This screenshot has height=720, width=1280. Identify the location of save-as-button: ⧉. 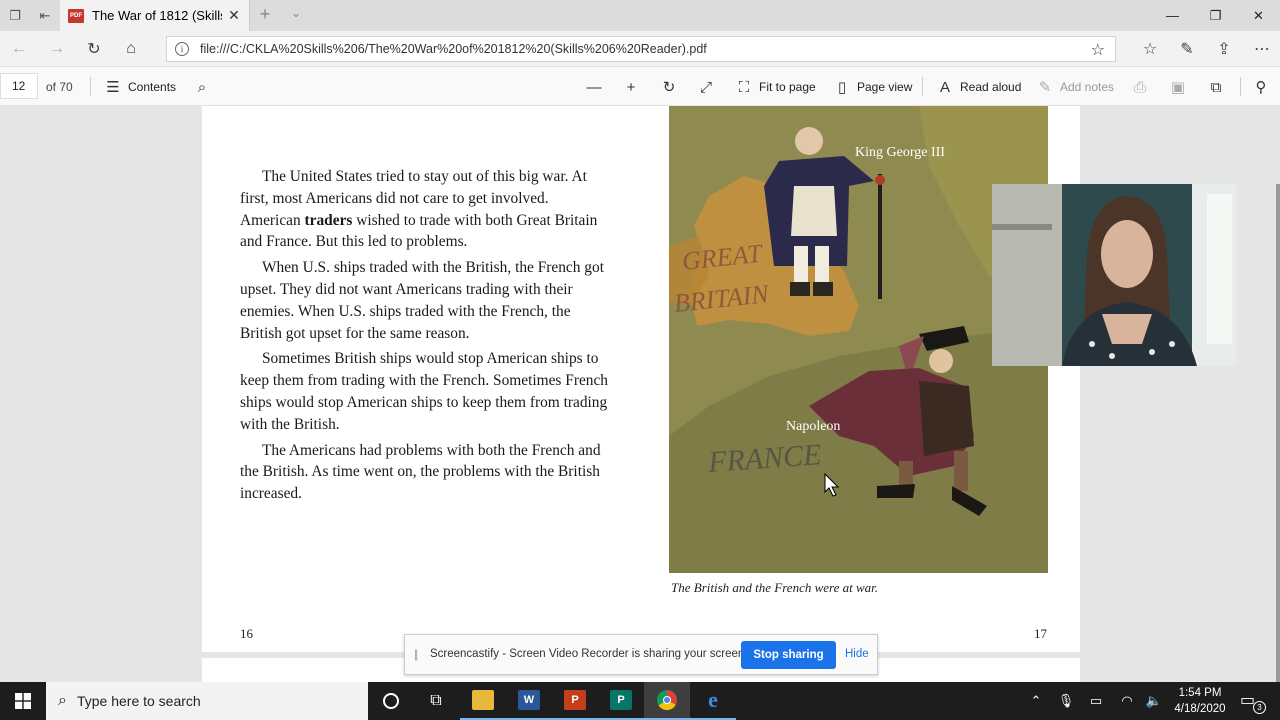
(1216, 87).